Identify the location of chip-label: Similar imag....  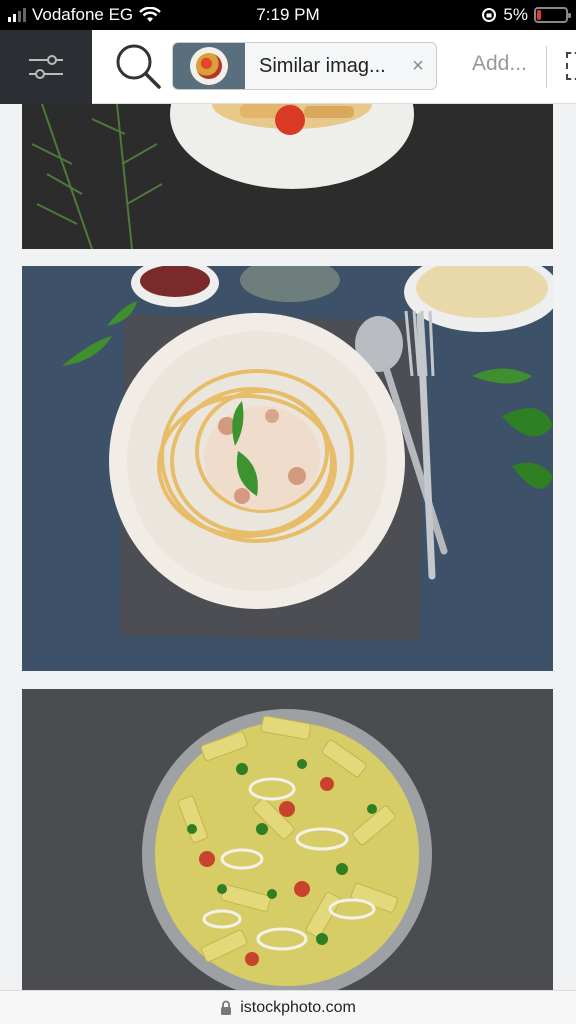
(322, 65).